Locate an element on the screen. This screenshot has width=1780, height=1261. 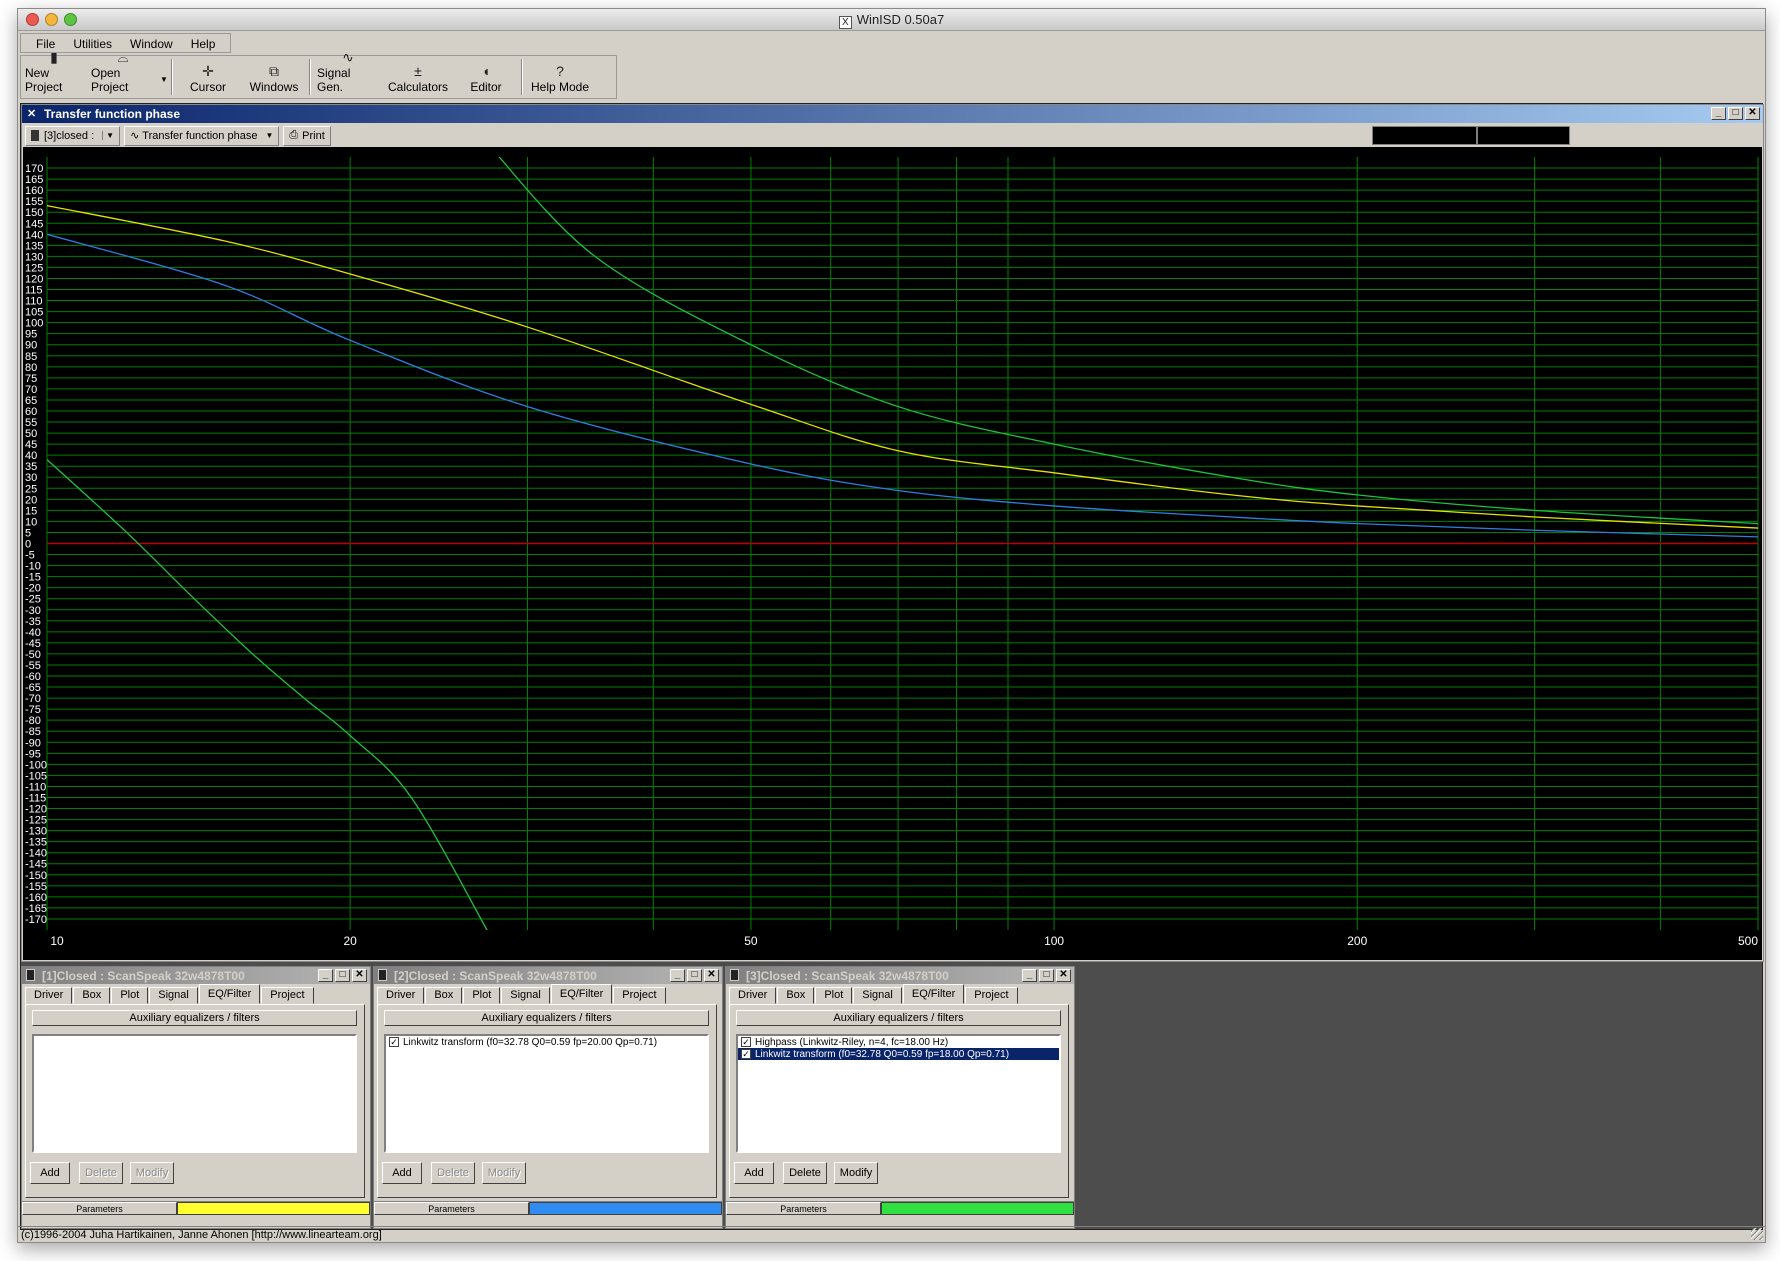
cursor-button: ✛ Cursor is located at coordinates (208, 77).